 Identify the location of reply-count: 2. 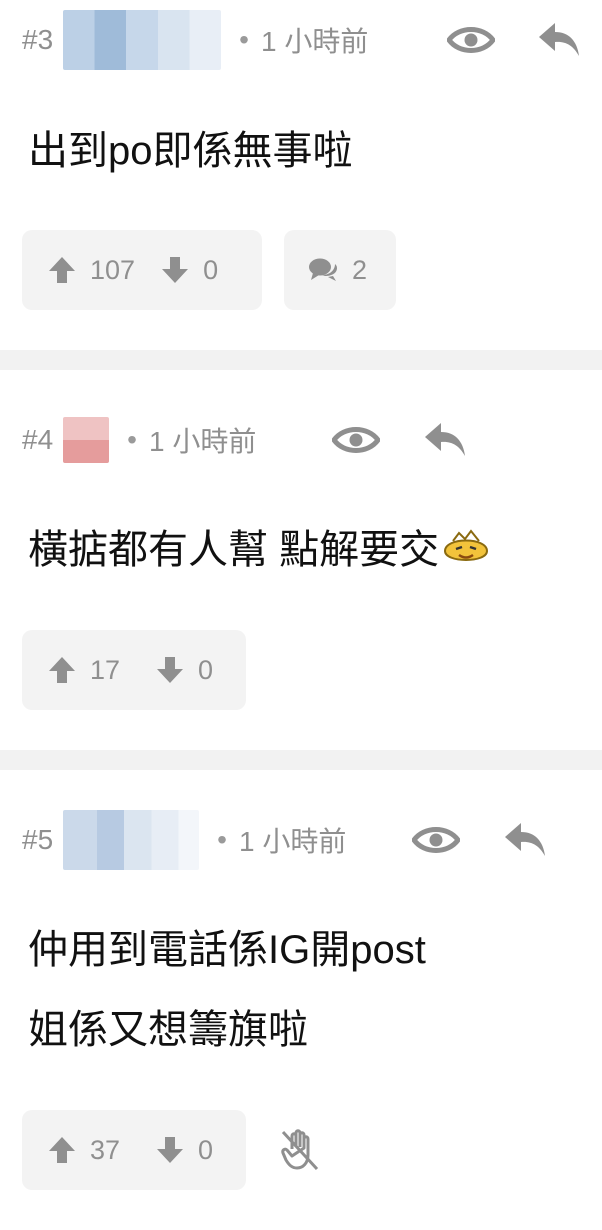
(360, 269).